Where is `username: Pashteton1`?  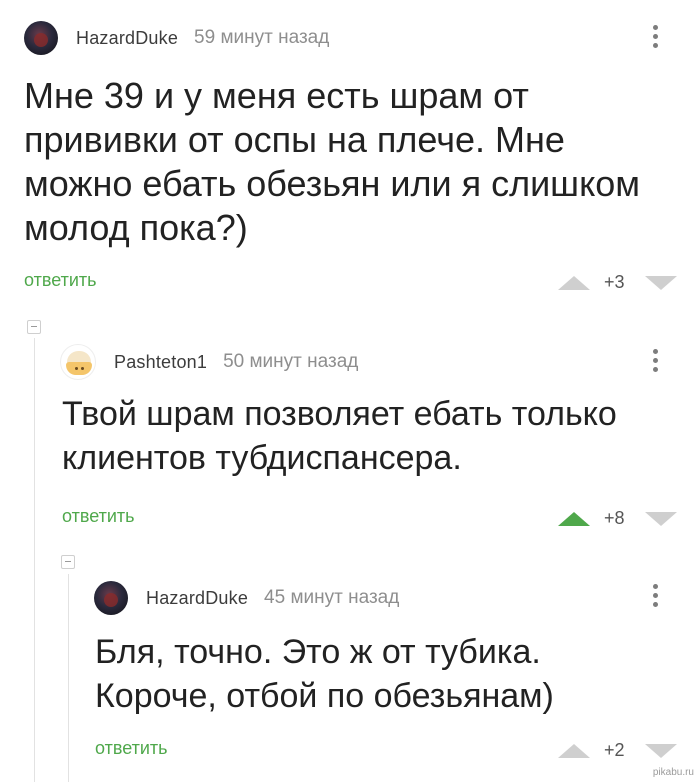
username: Pashteton1 is located at coordinates (160, 362).